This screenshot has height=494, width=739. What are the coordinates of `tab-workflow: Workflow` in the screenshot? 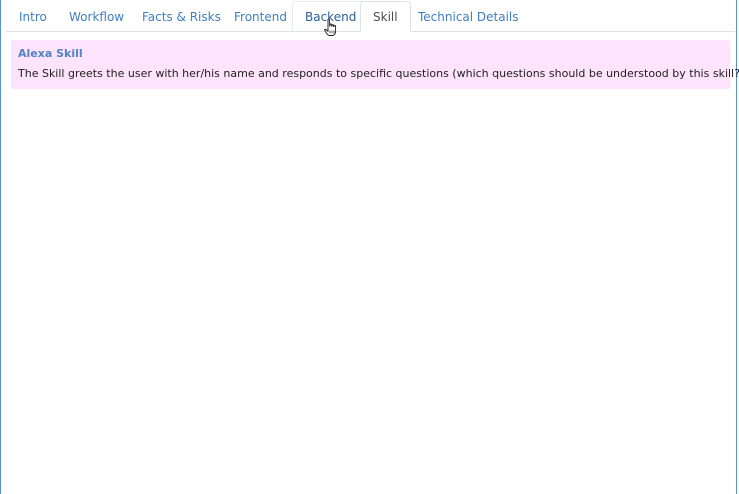 It's located at (96, 16).